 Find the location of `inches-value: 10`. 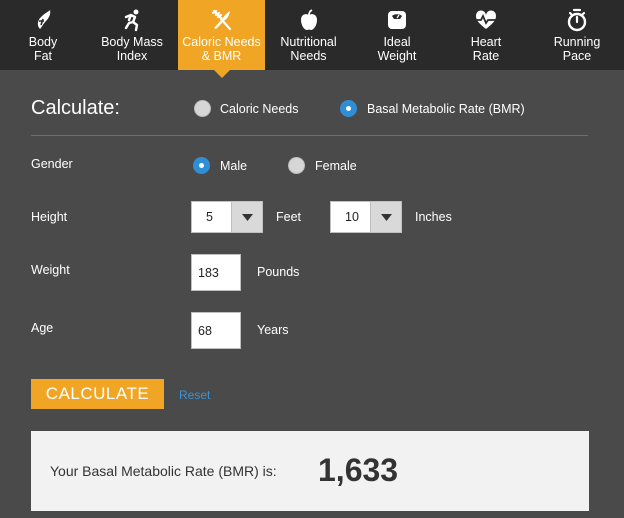

inches-value: 10 is located at coordinates (352, 217).